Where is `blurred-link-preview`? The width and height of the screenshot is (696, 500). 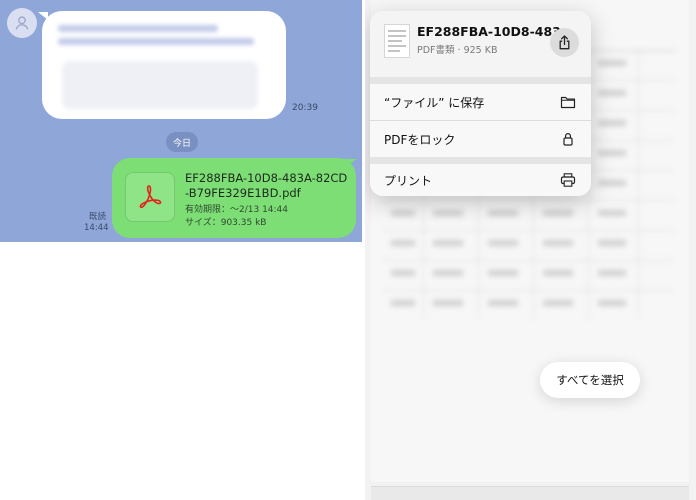
blurred-link-preview is located at coordinates (160, 85).